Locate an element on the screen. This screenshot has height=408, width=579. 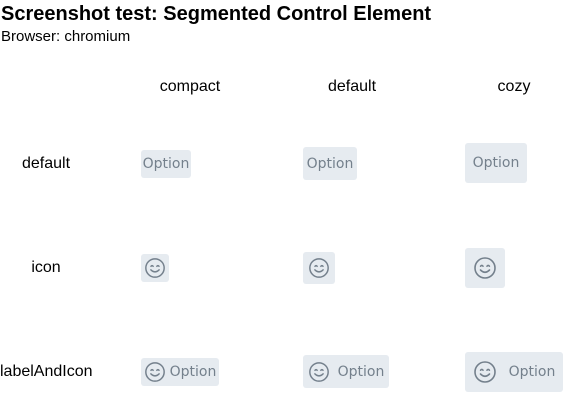
segmented-control-icon-default is located at coordinates (319, 268).